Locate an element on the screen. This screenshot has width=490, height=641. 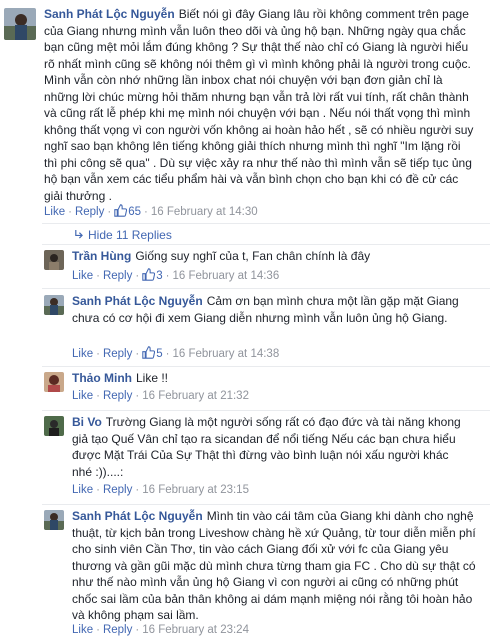
timestamp: 16 February at 21:32 is located at coordinates (195, 396).